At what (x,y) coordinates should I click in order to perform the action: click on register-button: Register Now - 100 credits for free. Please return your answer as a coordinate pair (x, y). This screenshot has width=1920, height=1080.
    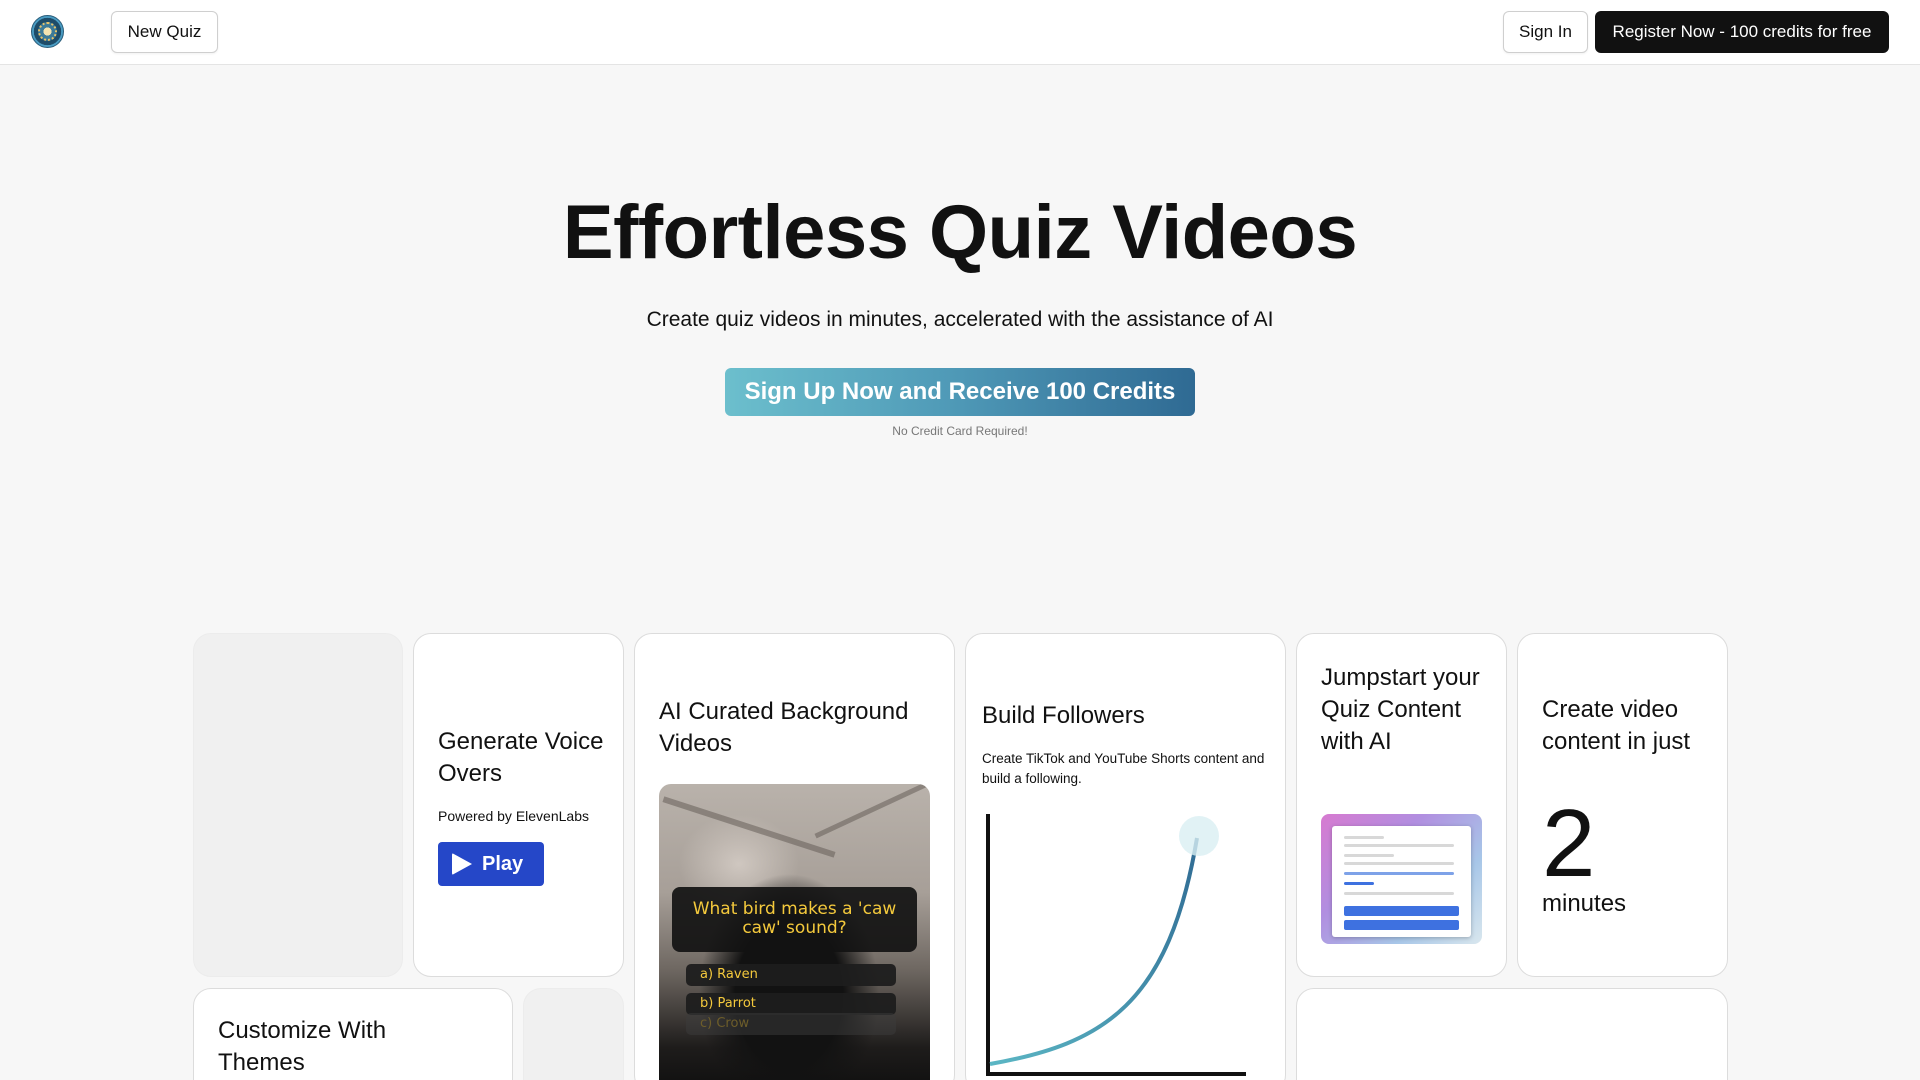
    Looking at the image, I should click on (1742, 32).